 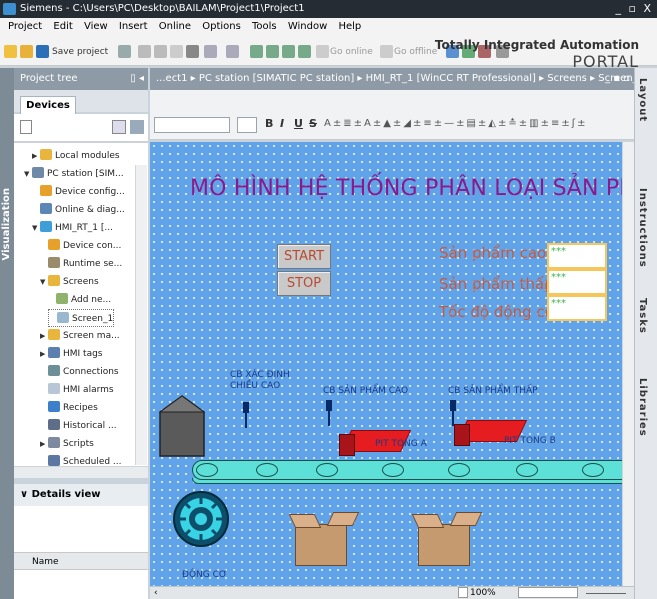 What do you see at coordinates (54, 280) in the screenshot?
I see `folder-icon` at bounding box center [54, 280].